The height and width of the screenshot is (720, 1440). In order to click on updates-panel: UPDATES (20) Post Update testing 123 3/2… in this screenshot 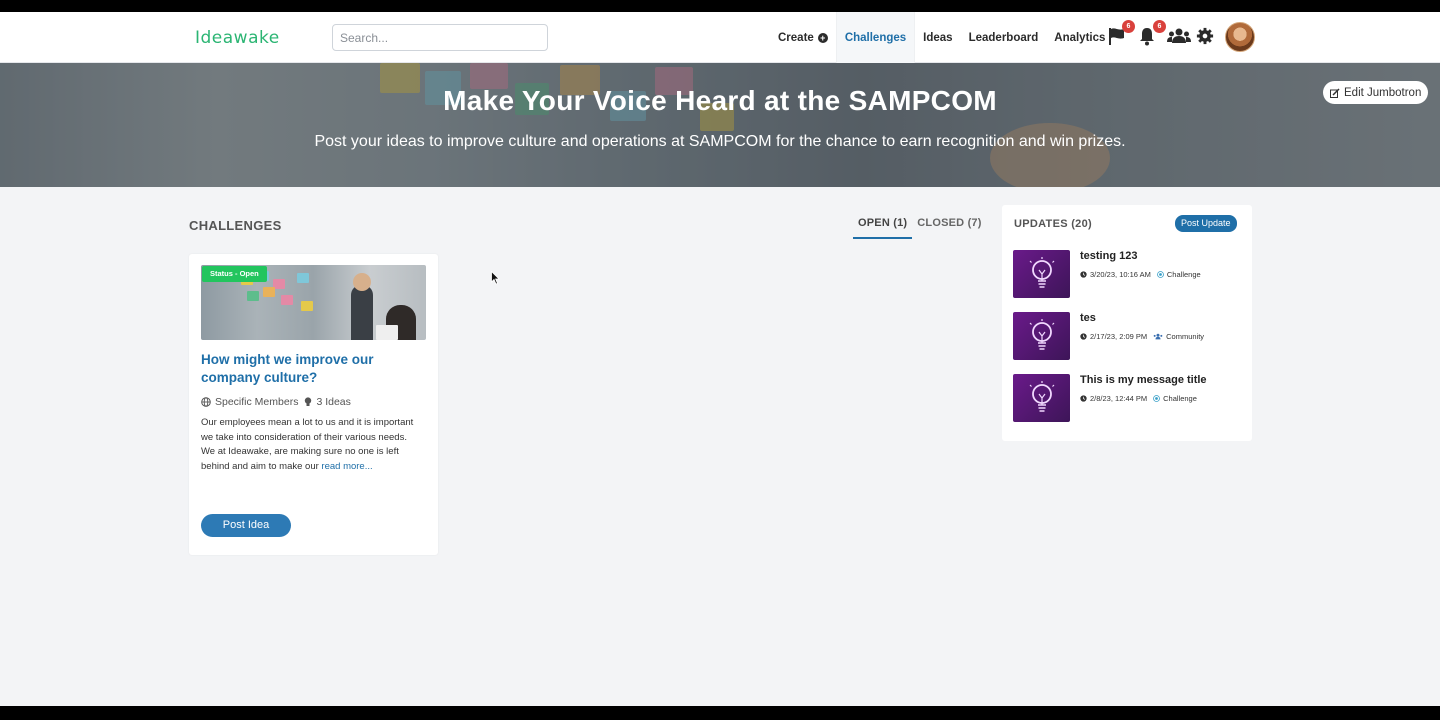, I will do `click(1127, 323)`.